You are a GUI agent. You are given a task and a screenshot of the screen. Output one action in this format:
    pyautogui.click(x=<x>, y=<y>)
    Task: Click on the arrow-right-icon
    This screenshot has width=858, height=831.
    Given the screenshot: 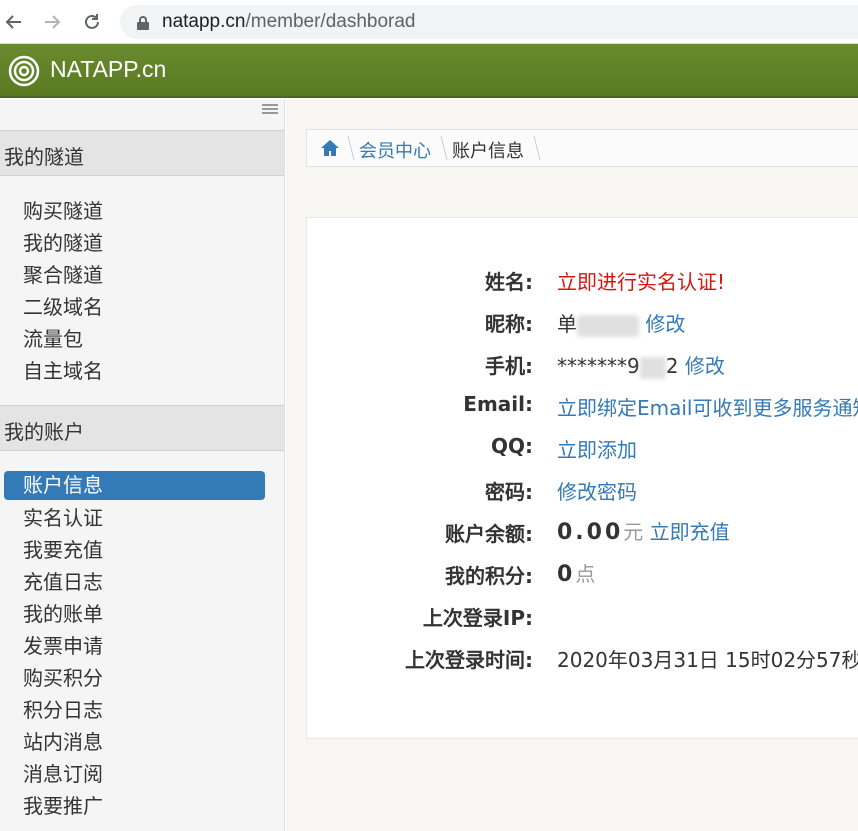 What is the action you would take?
    pyautogui.click(x=53, y=22)
    